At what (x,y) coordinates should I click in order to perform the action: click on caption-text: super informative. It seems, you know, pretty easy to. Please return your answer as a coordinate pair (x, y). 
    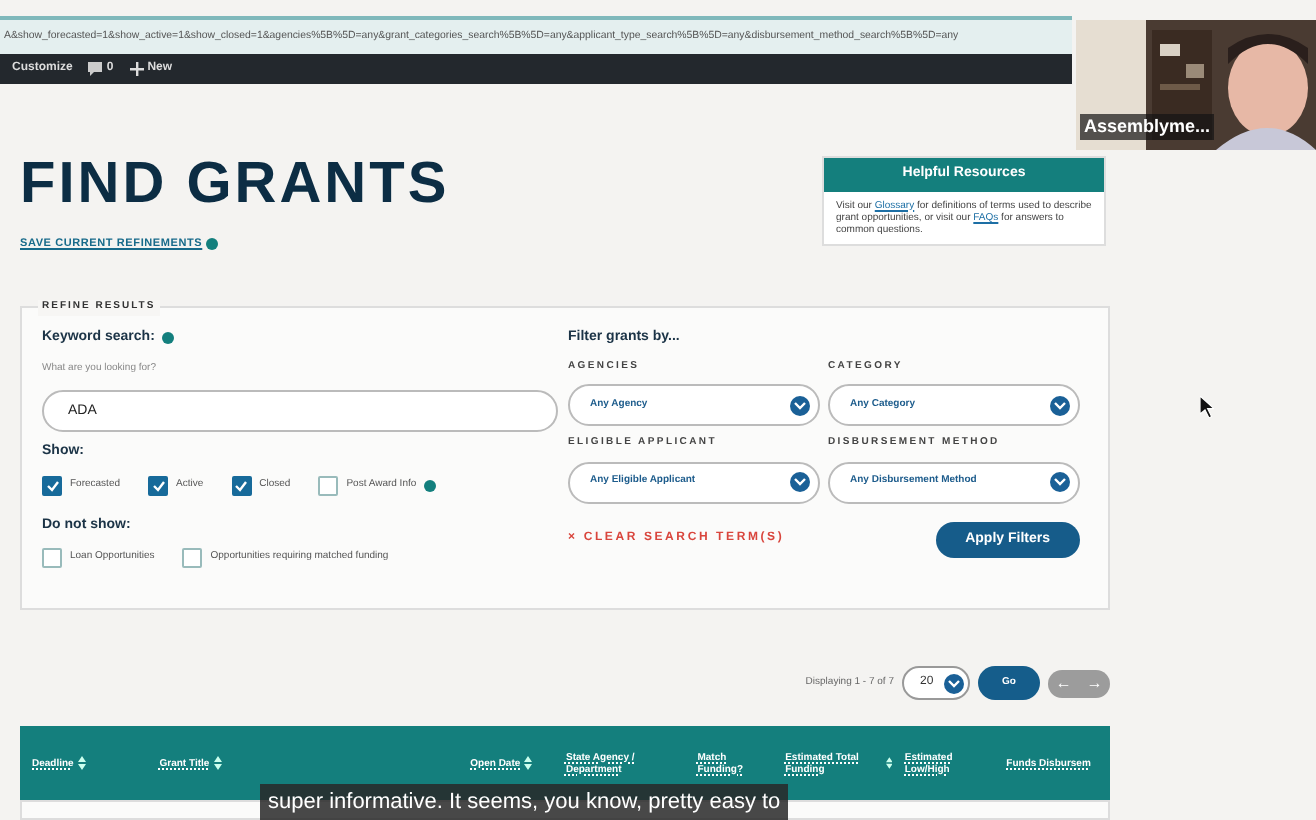
    Looking at the image, I should click on (524, 802).